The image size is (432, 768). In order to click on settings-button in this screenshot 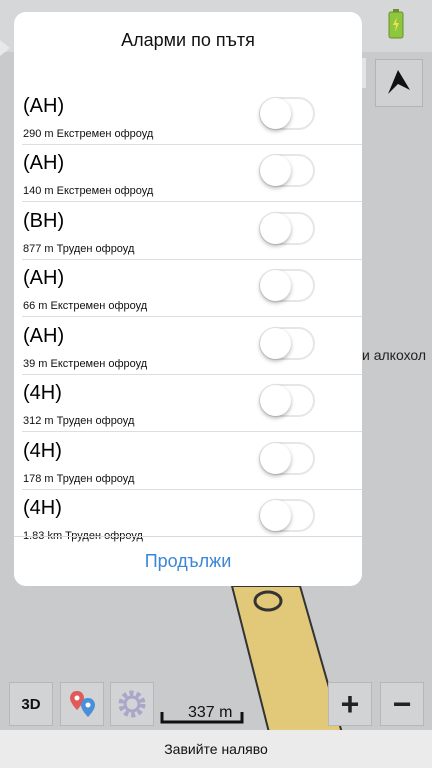, I will do `click(132, 704)`.